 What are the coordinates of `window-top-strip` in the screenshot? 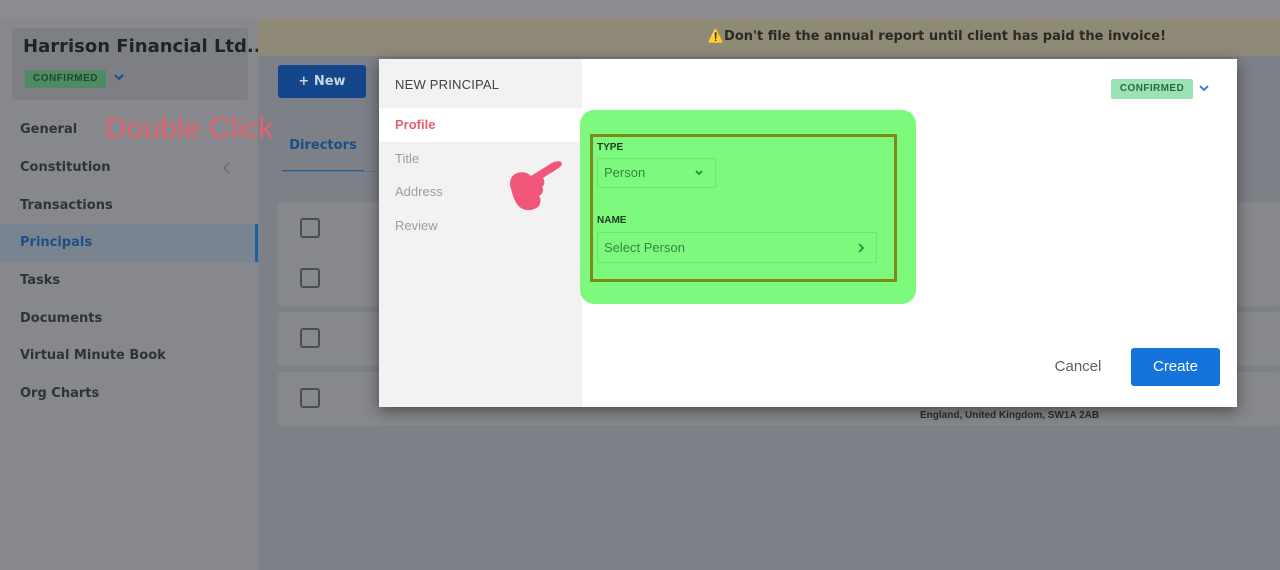 It's located at (640, 9).